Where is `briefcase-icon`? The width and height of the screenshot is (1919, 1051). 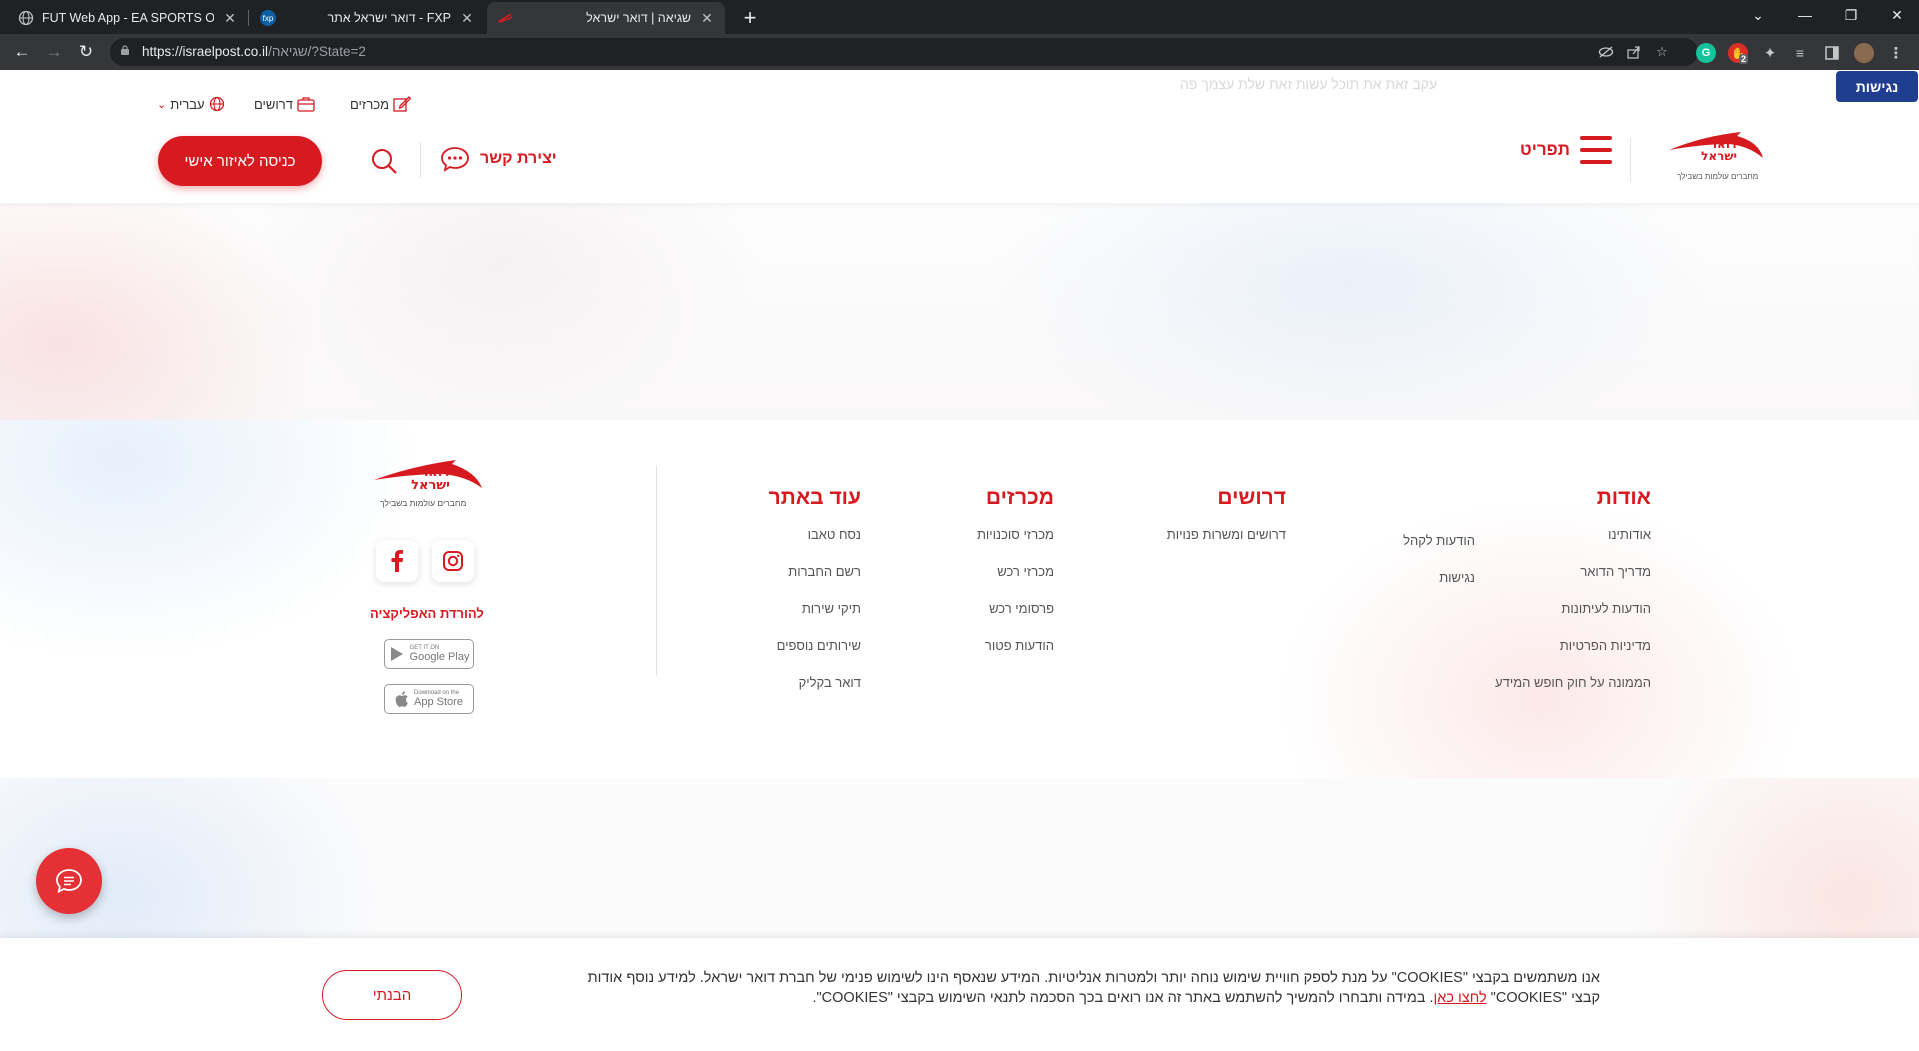
briefcase-icon is located at coordinates (306, 104).